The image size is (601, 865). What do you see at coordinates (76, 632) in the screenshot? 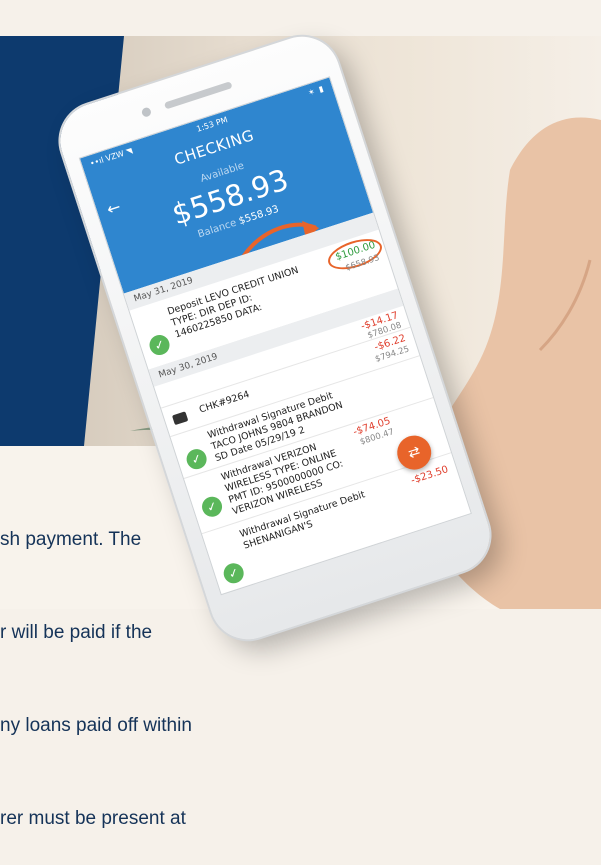
I see `promo-line: r will be paid if the` at bounding box center [76, 632].